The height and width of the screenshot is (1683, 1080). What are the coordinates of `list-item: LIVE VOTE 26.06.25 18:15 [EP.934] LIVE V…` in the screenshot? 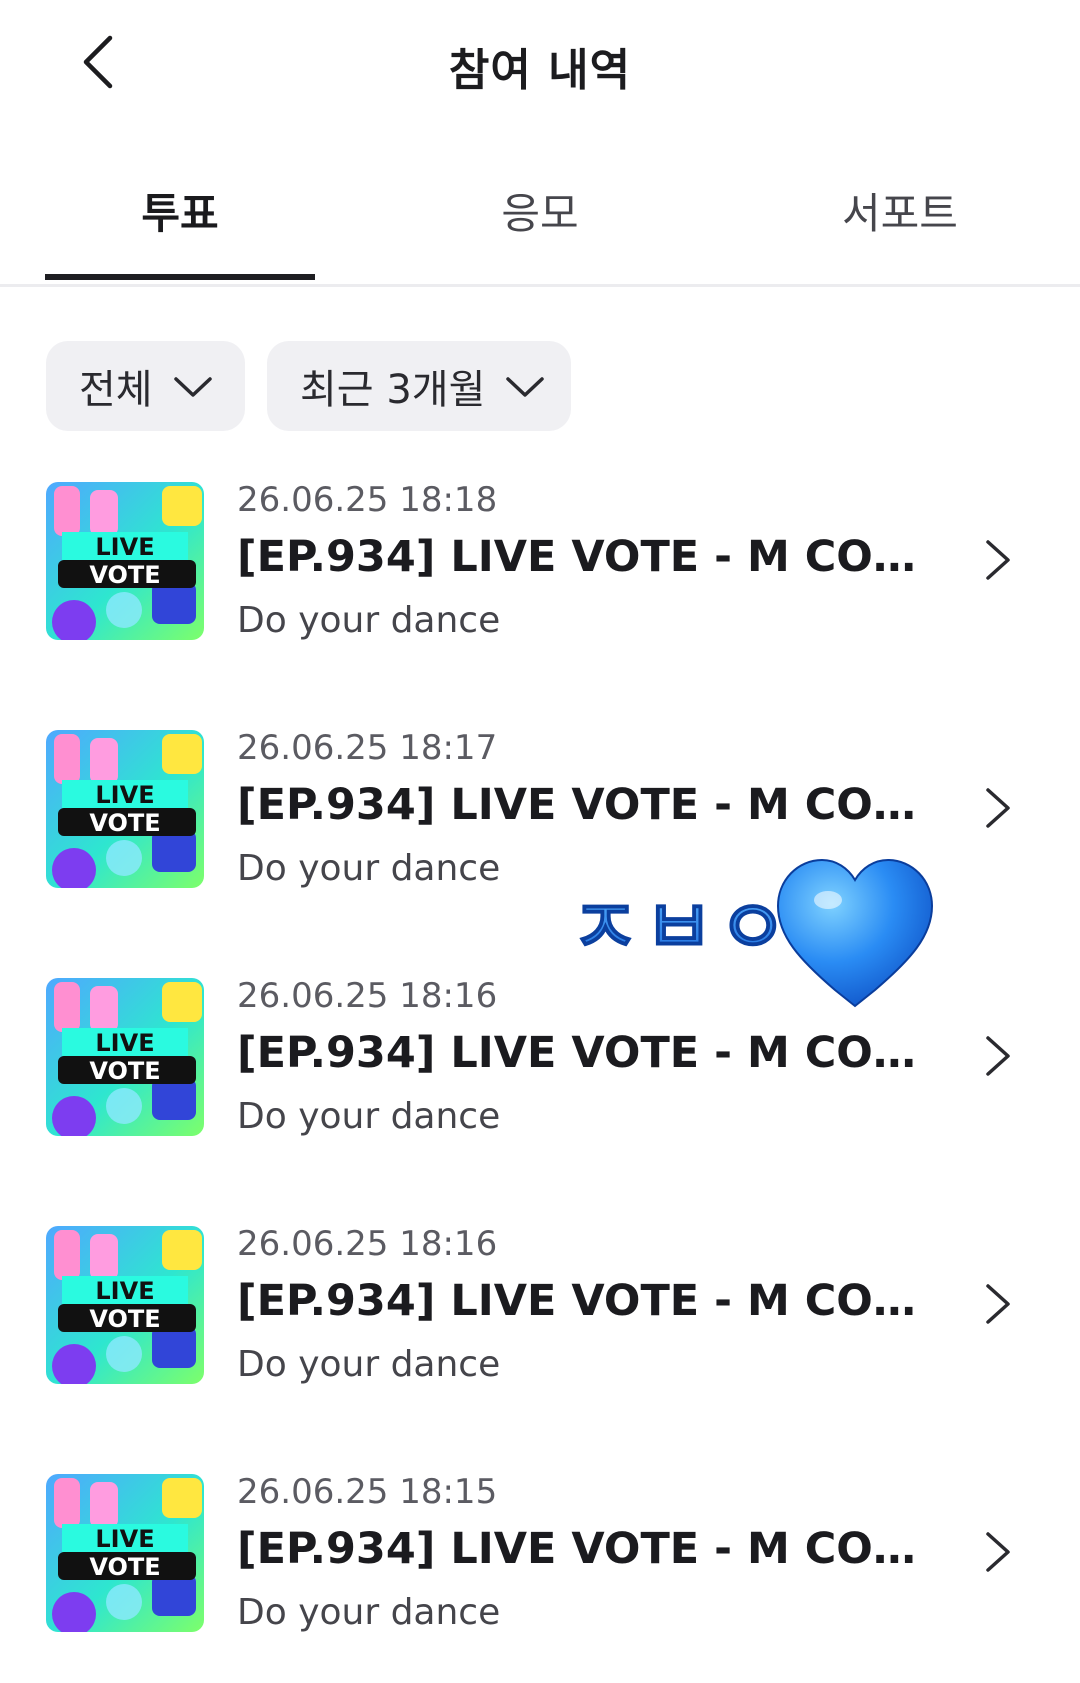 It's located at (540, 1573).